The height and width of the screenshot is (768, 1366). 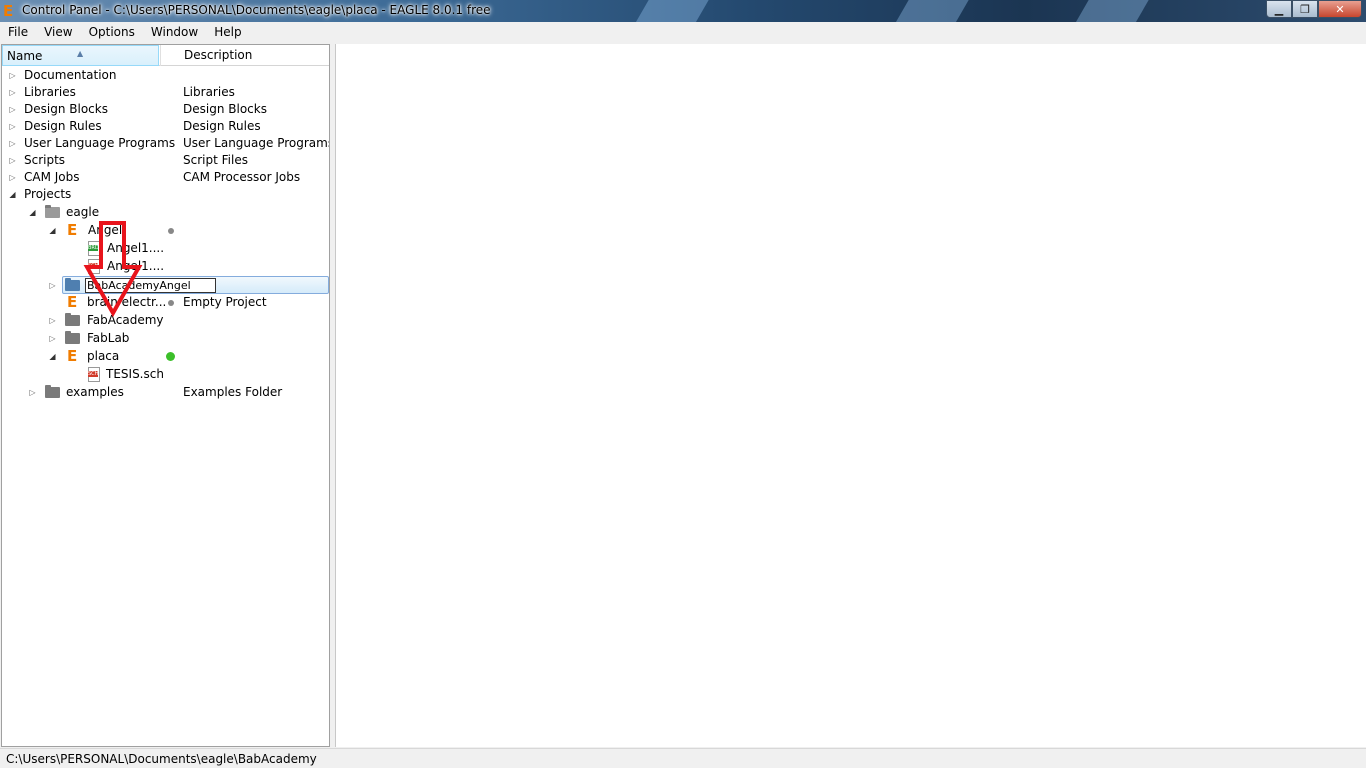 I want to click on tree-item-label: Documentation, so click(x=70, y=75).